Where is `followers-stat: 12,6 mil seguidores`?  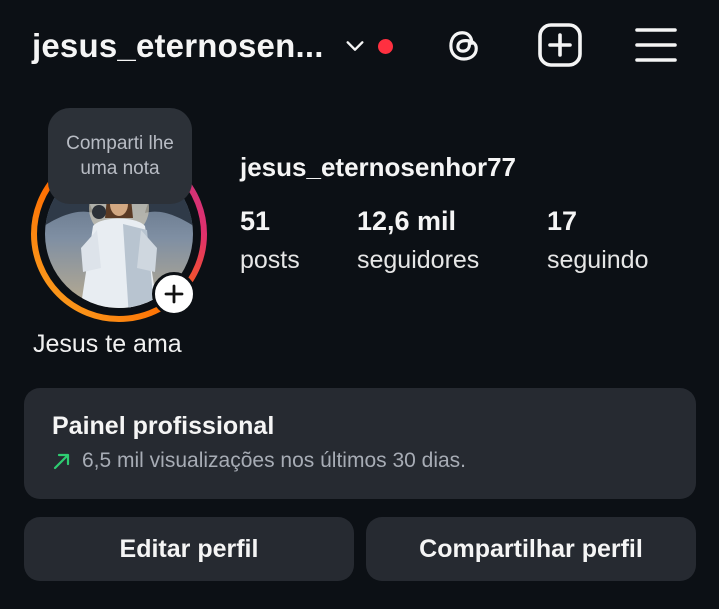
followers-stat: 12,6 mil seguidores is located at coordinates (418, 241).